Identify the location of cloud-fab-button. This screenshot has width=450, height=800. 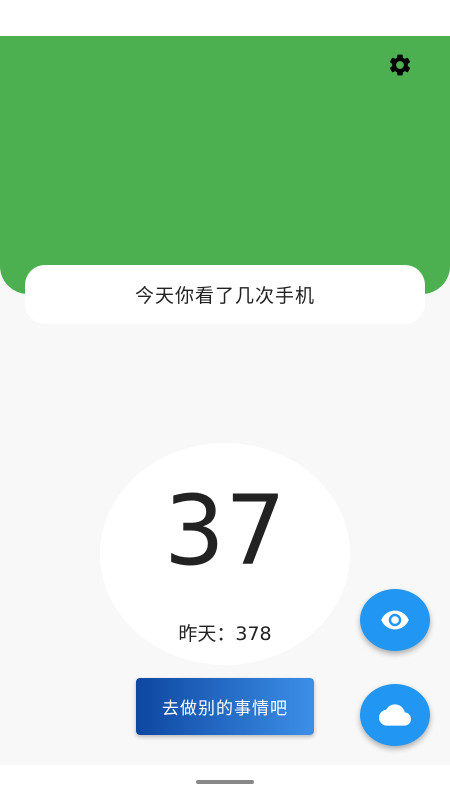
(395, 715).